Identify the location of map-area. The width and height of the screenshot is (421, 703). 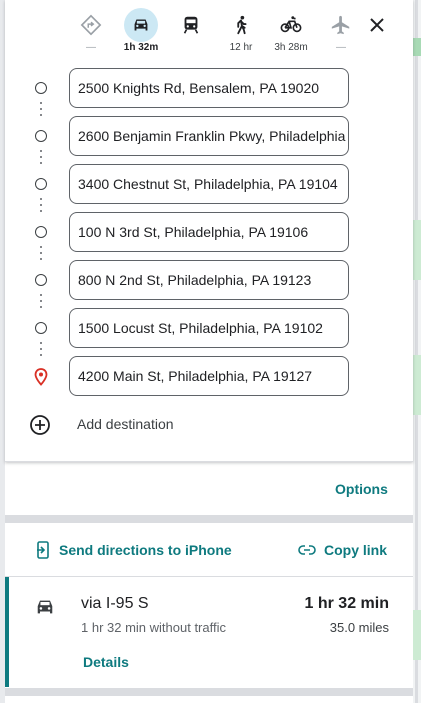
(417, 351).